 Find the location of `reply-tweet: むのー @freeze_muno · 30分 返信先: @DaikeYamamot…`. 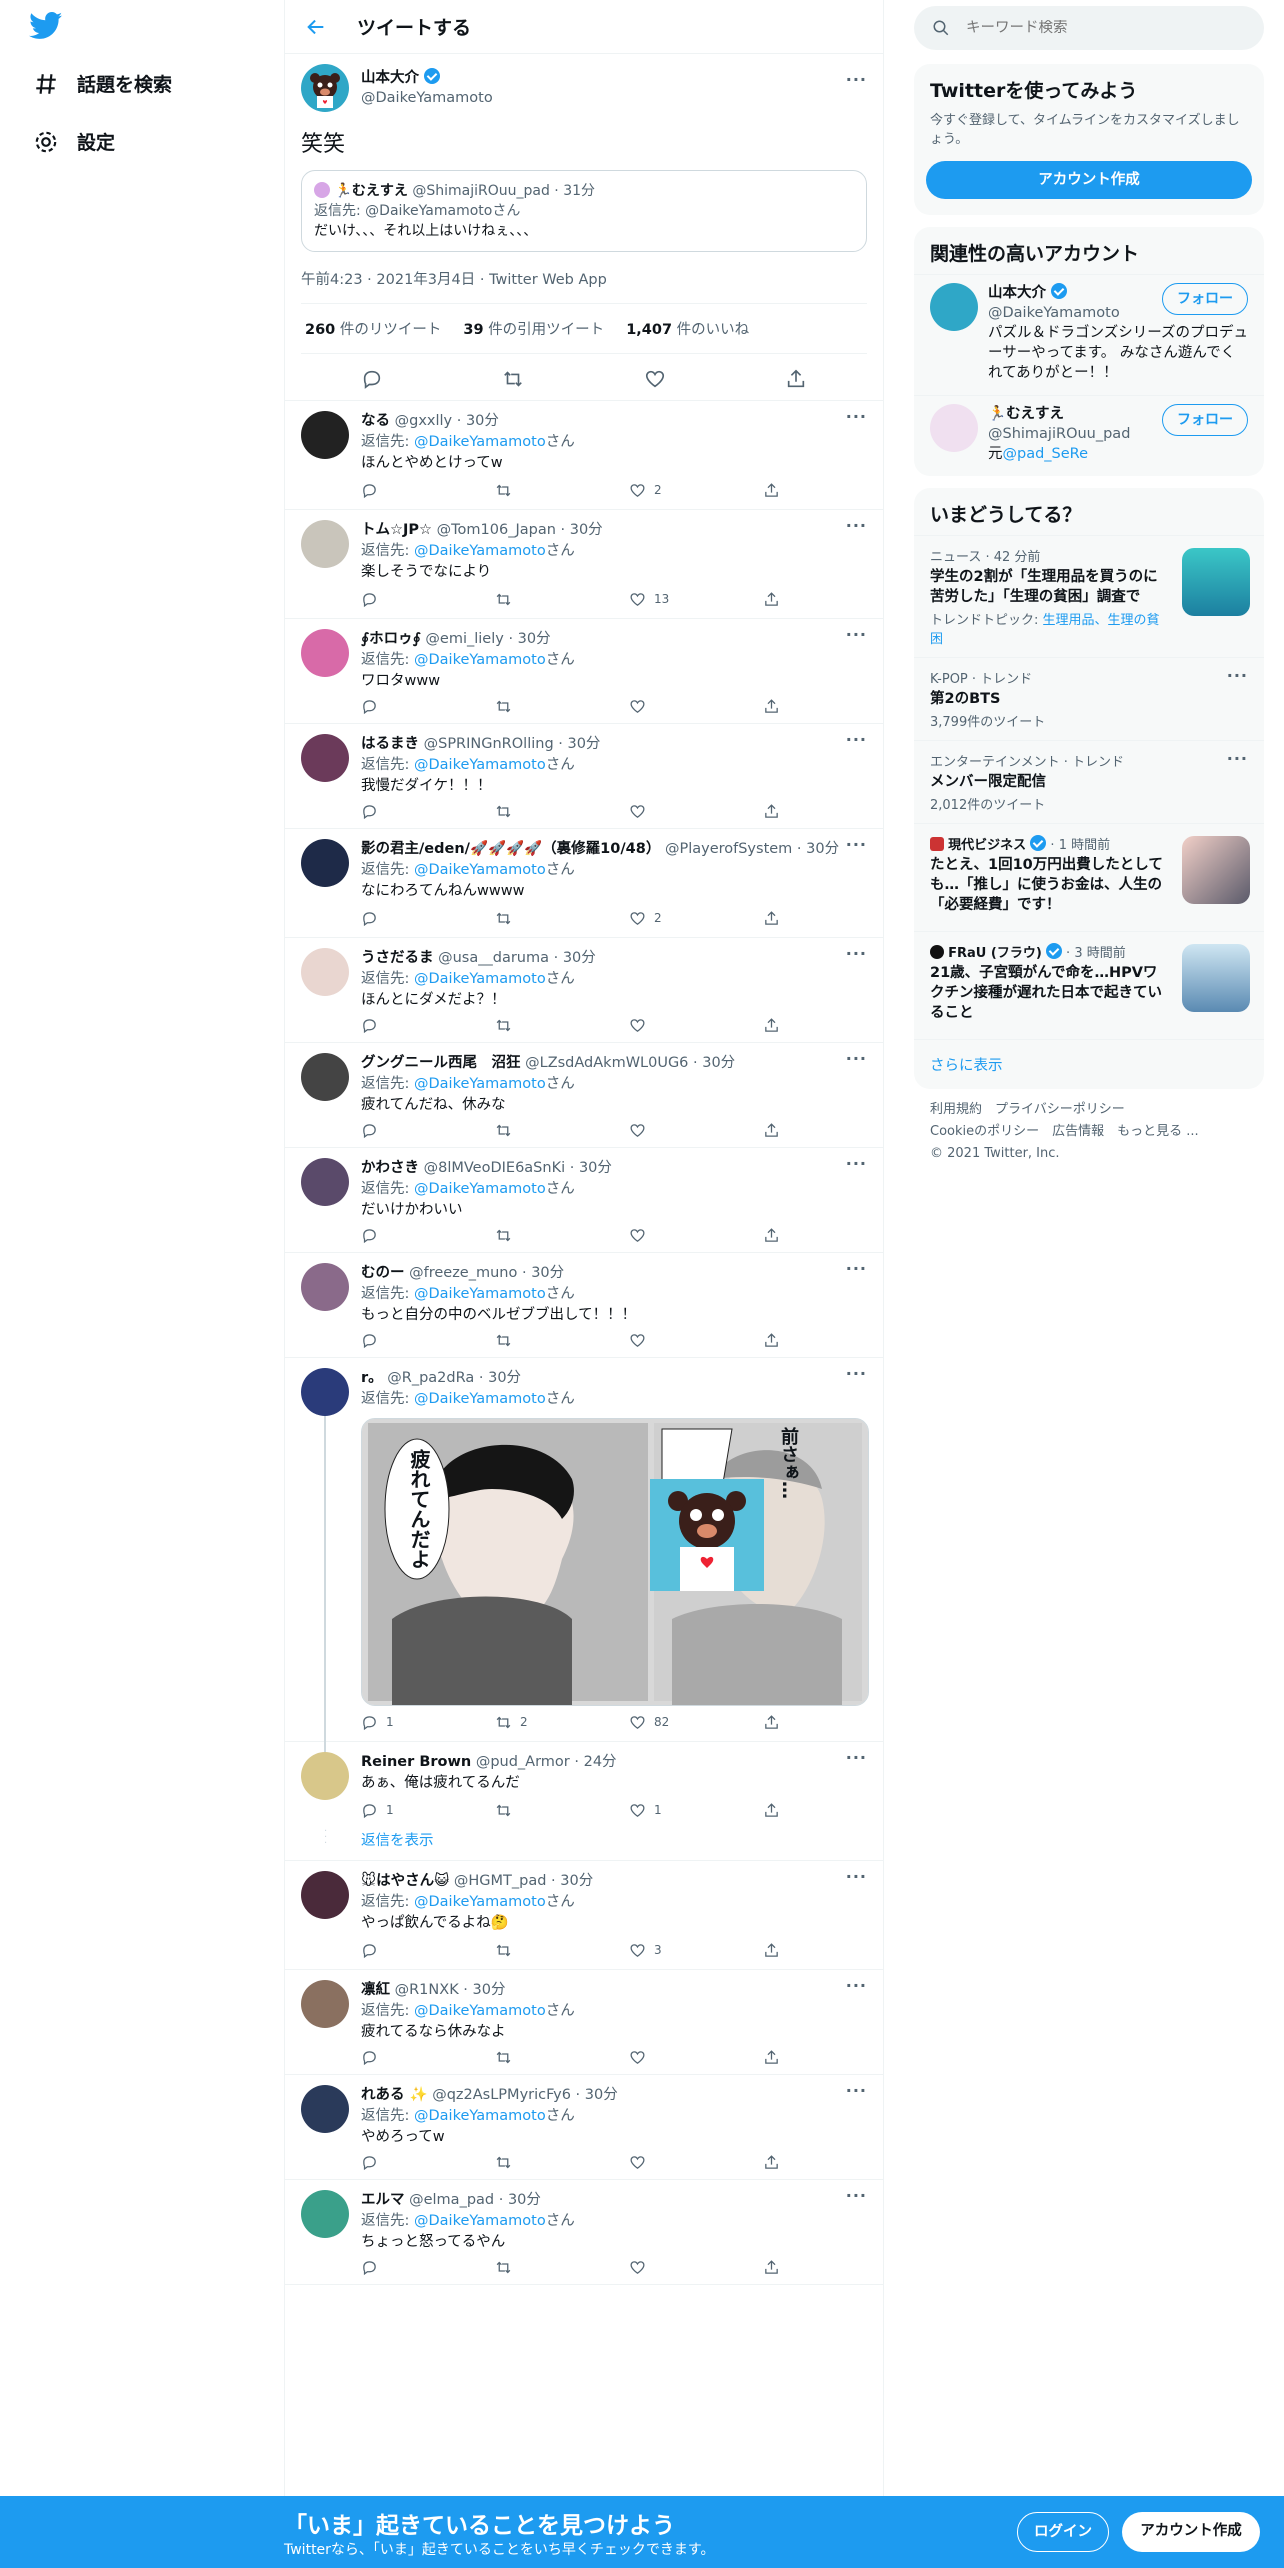

reply-tweet: むのー @freeze_muno · 30分 返信先: @DaikeYamamot… is located at coordinates (584, 1305).